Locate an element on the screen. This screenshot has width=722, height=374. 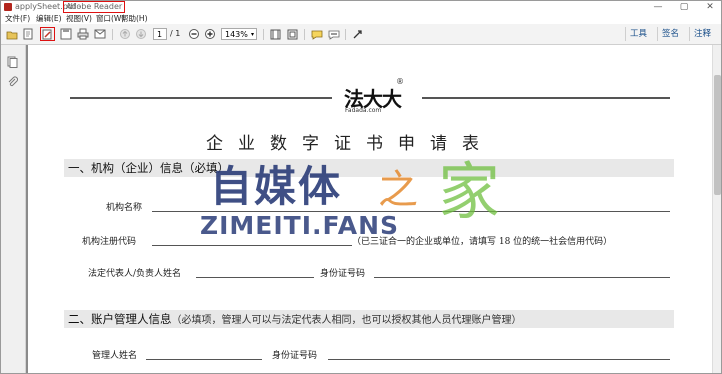
menu-bar: 文件(F) 编辑(E) 视图(V) 窗口(W) 帮助(H) is located at coordinates (361, 19).